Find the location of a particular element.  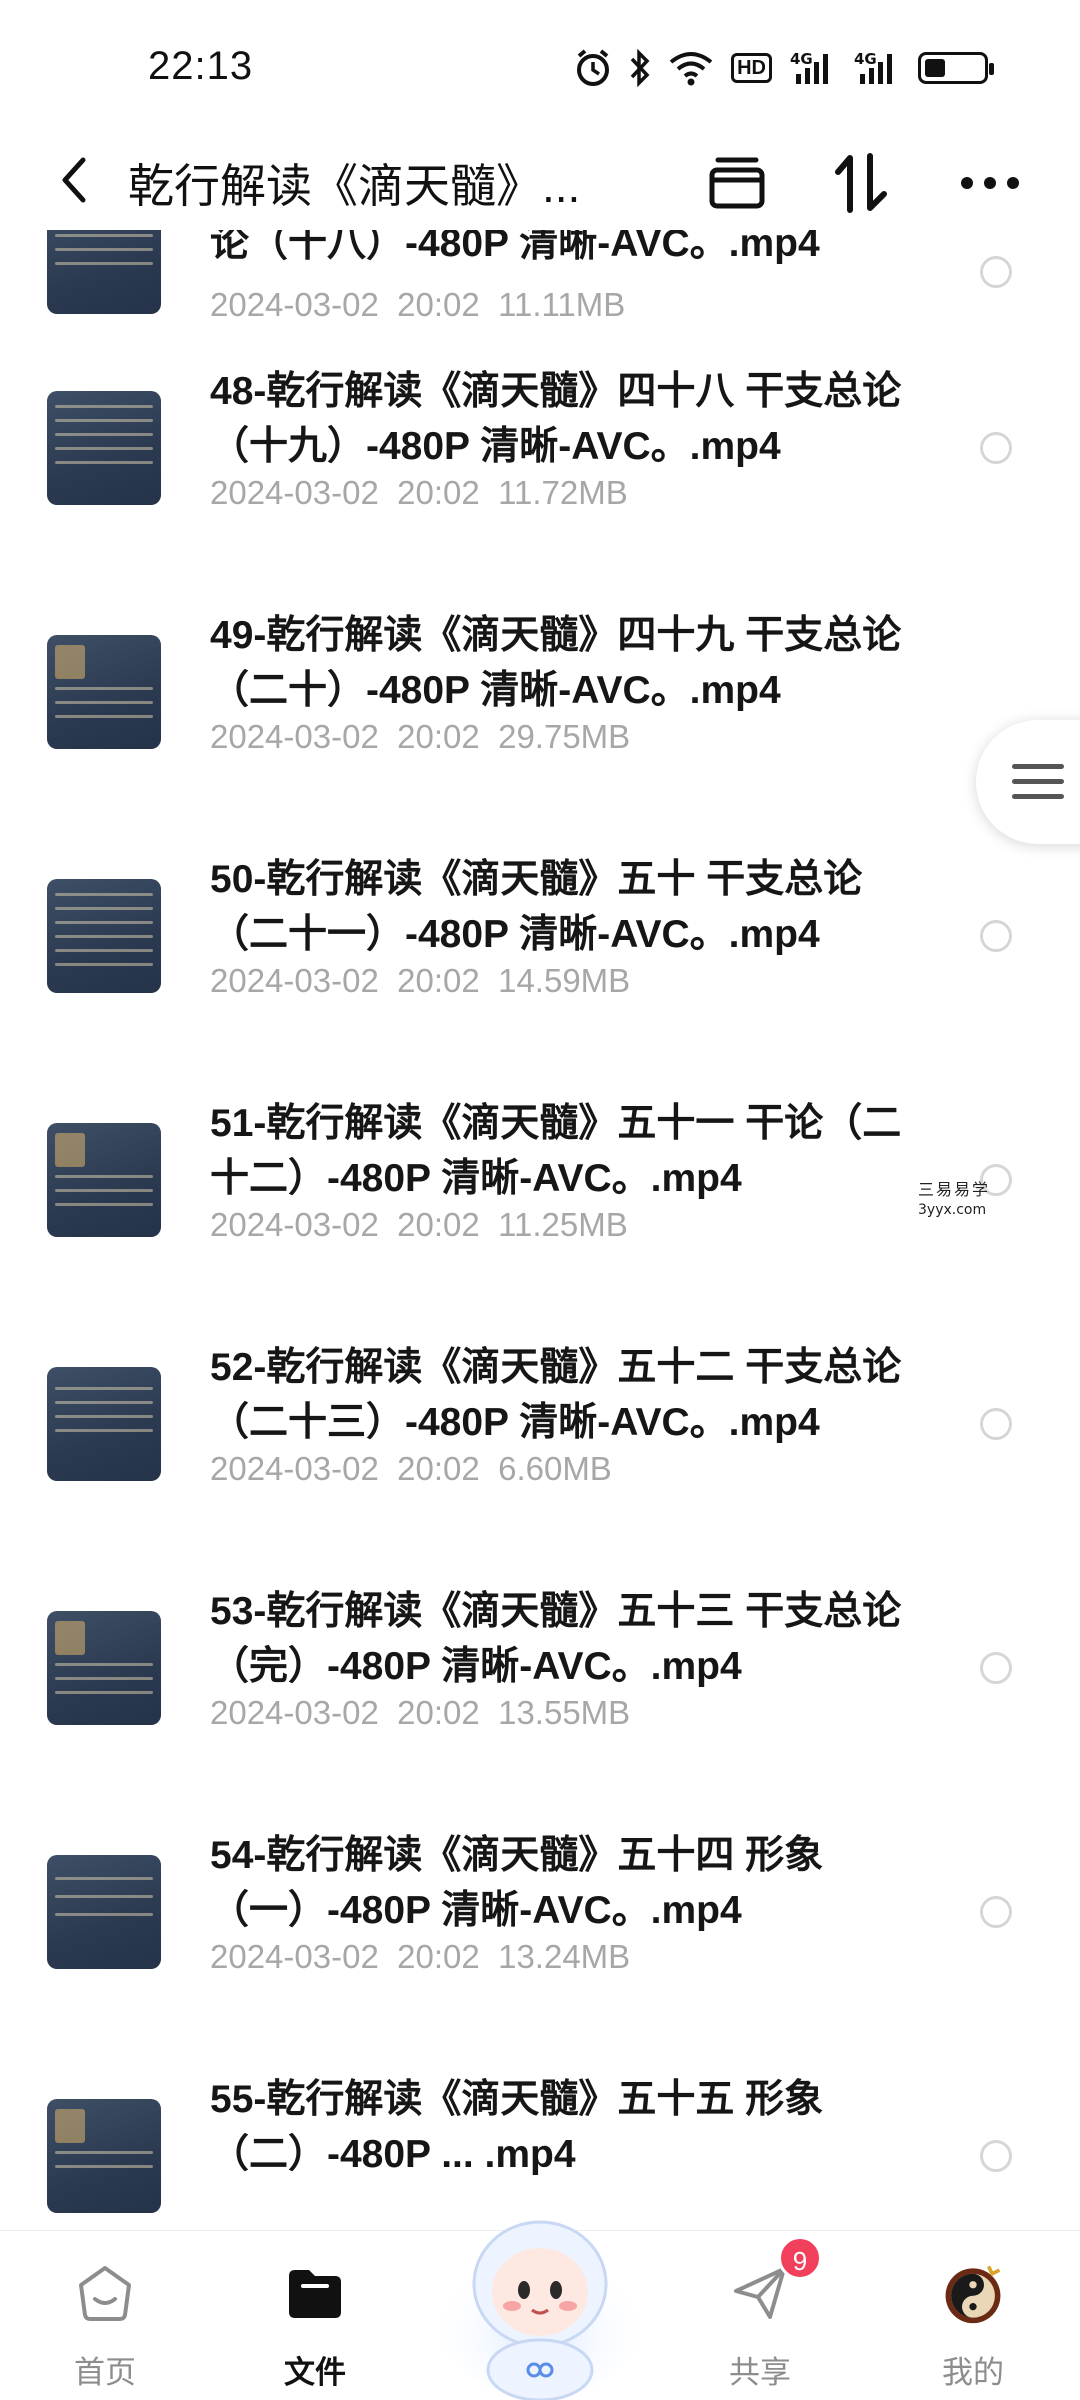

bluetooth-icon is located at coordinates (640, 68).